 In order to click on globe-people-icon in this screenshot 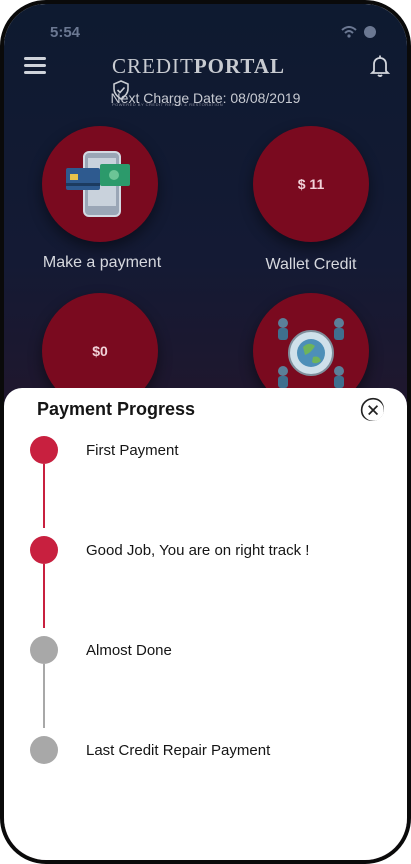, I will do `click(311, 353)`.